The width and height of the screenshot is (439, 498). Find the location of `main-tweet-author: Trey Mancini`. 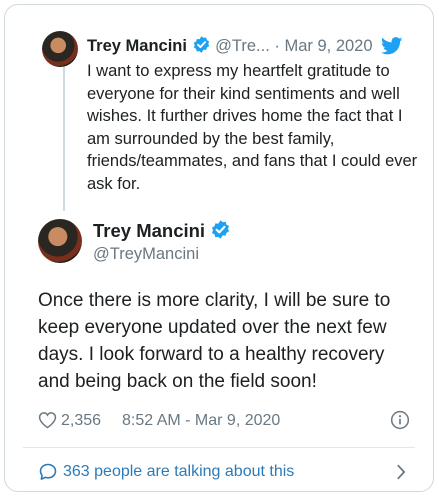

main-tweet-author: Trey Mancini is located at coordinates (162, 232).